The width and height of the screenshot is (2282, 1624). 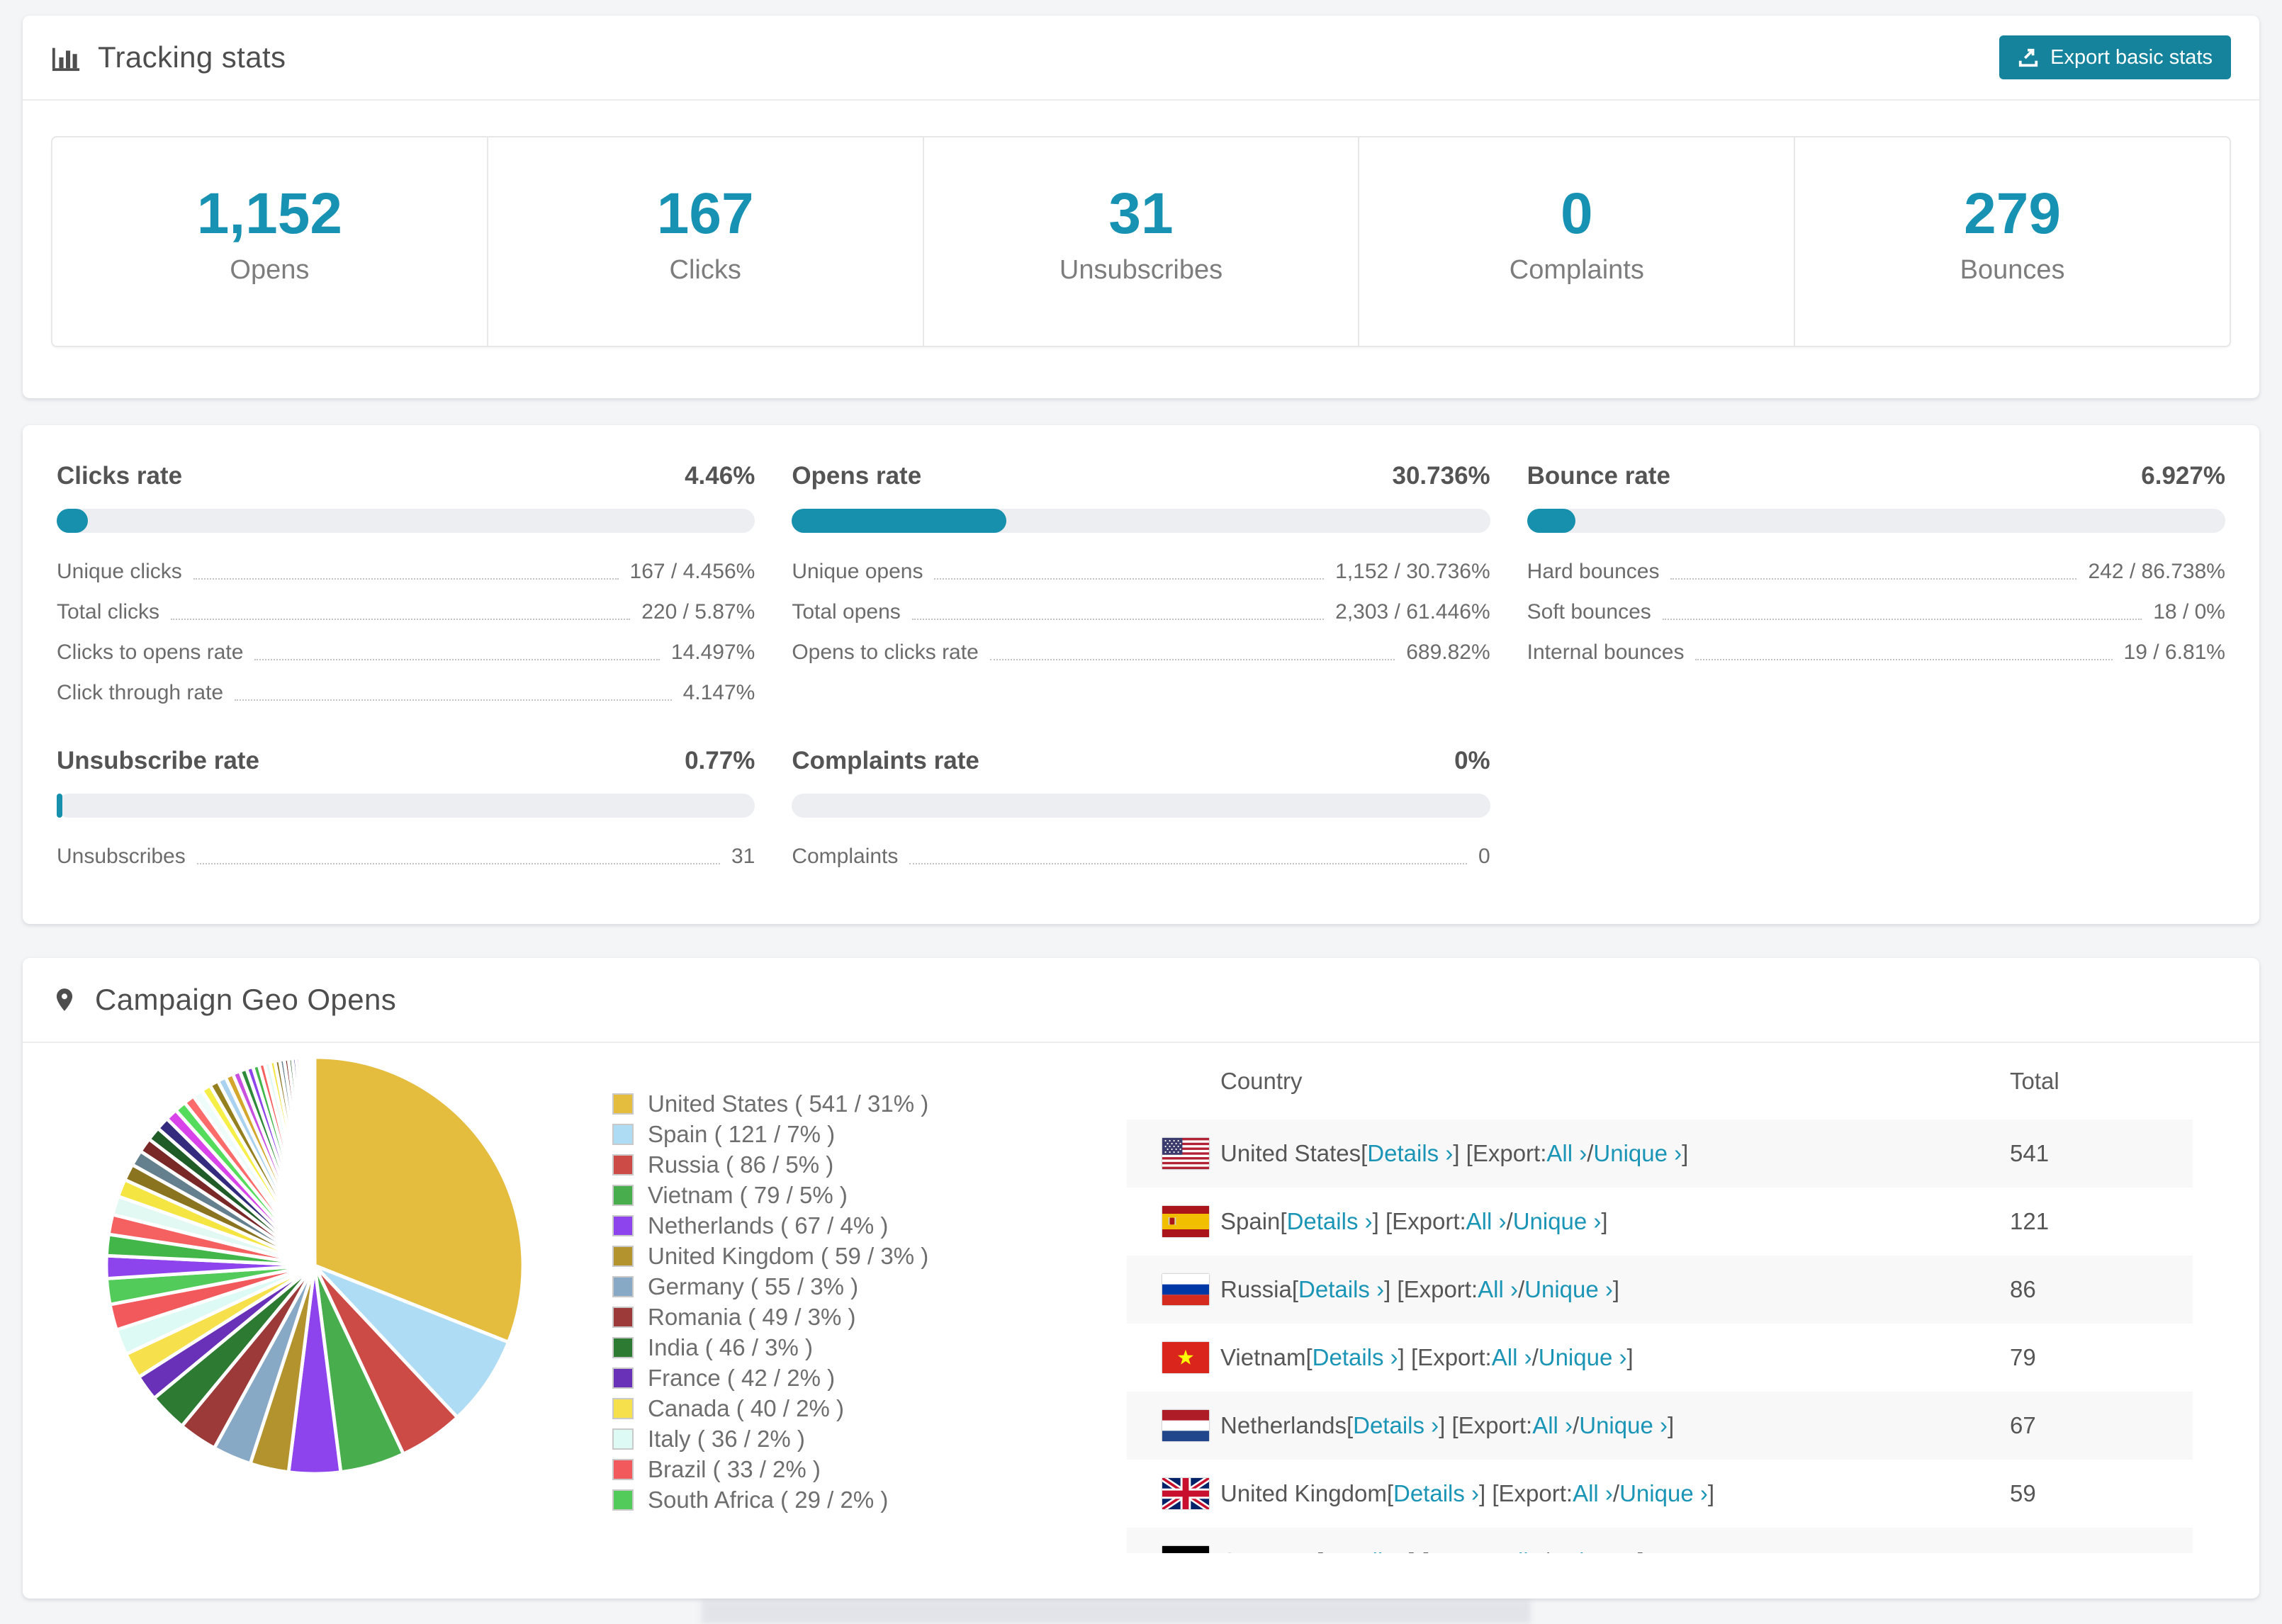 What do you see at coordinates (2174, 652) in the screenshot?
I see `rate-row-value: 19 / 6.81%` at bounding box center [2174, 652].